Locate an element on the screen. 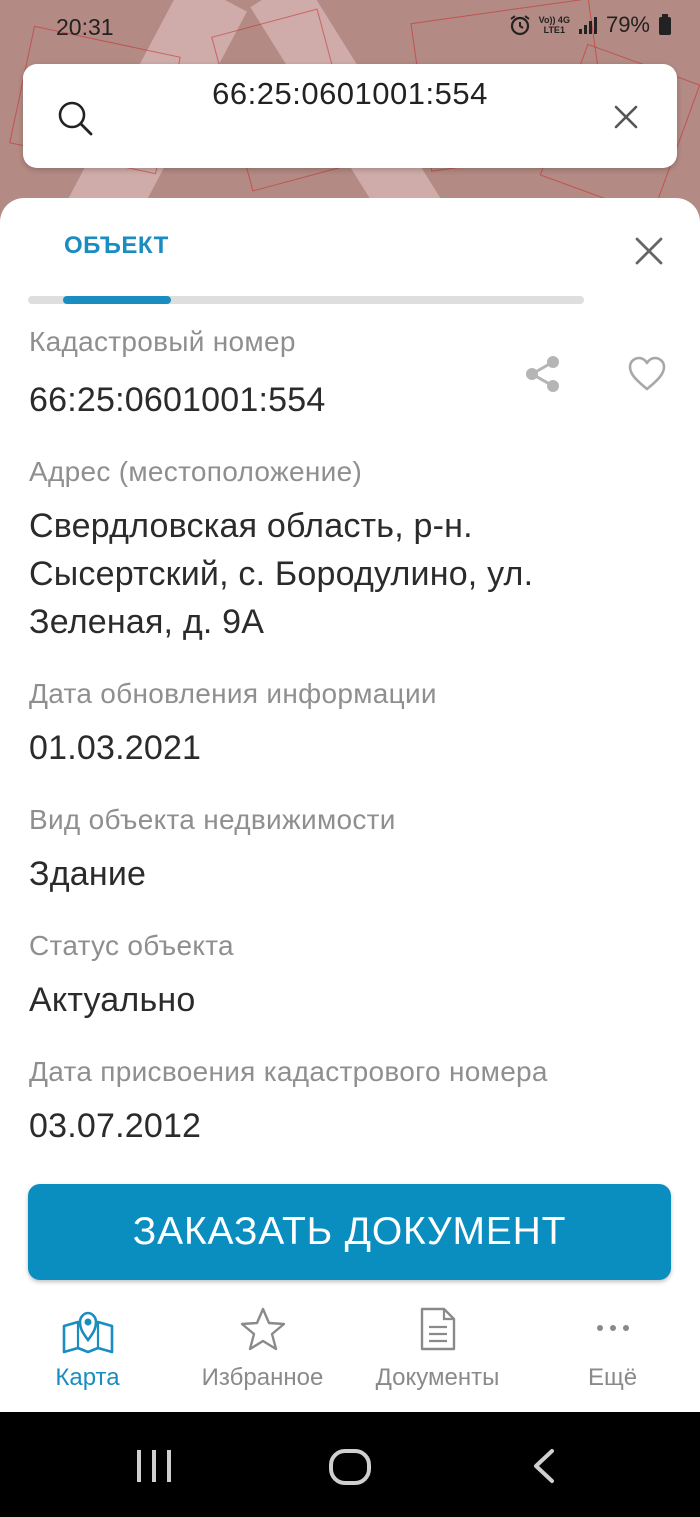 The width and height of the screenshot is (700, 1517). tab-object: ОБЪЕКТ is located at coordinates (116, 246).